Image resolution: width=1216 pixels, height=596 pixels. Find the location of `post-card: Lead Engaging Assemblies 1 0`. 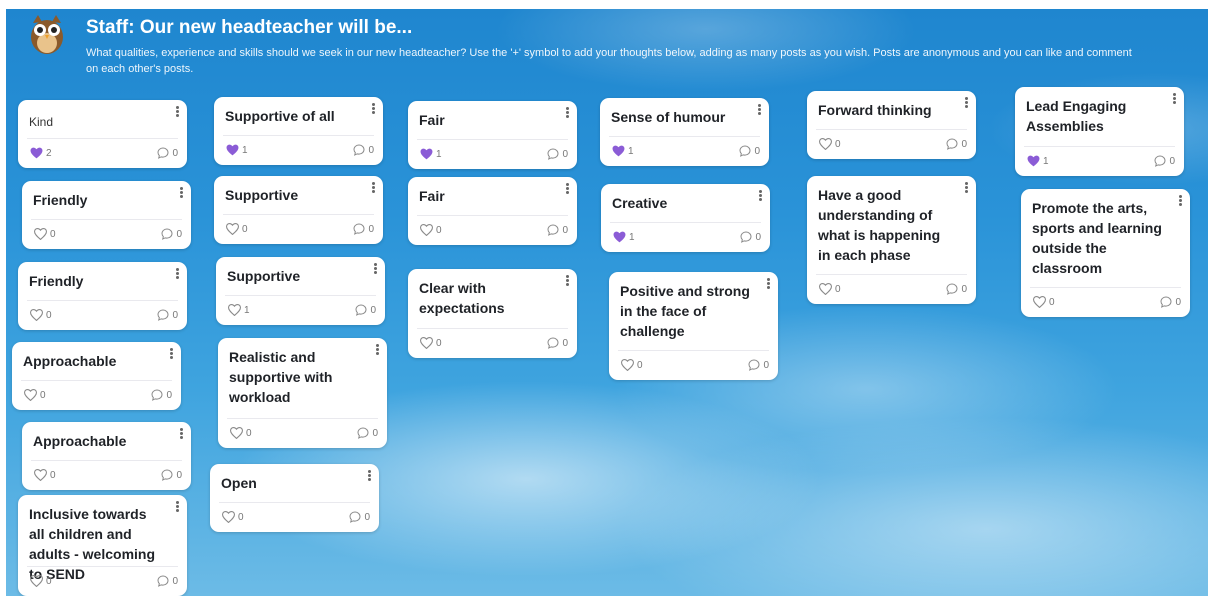

post-card: Lead Engaging Assemblies 1 0 is located at coordinates (1099, 131).